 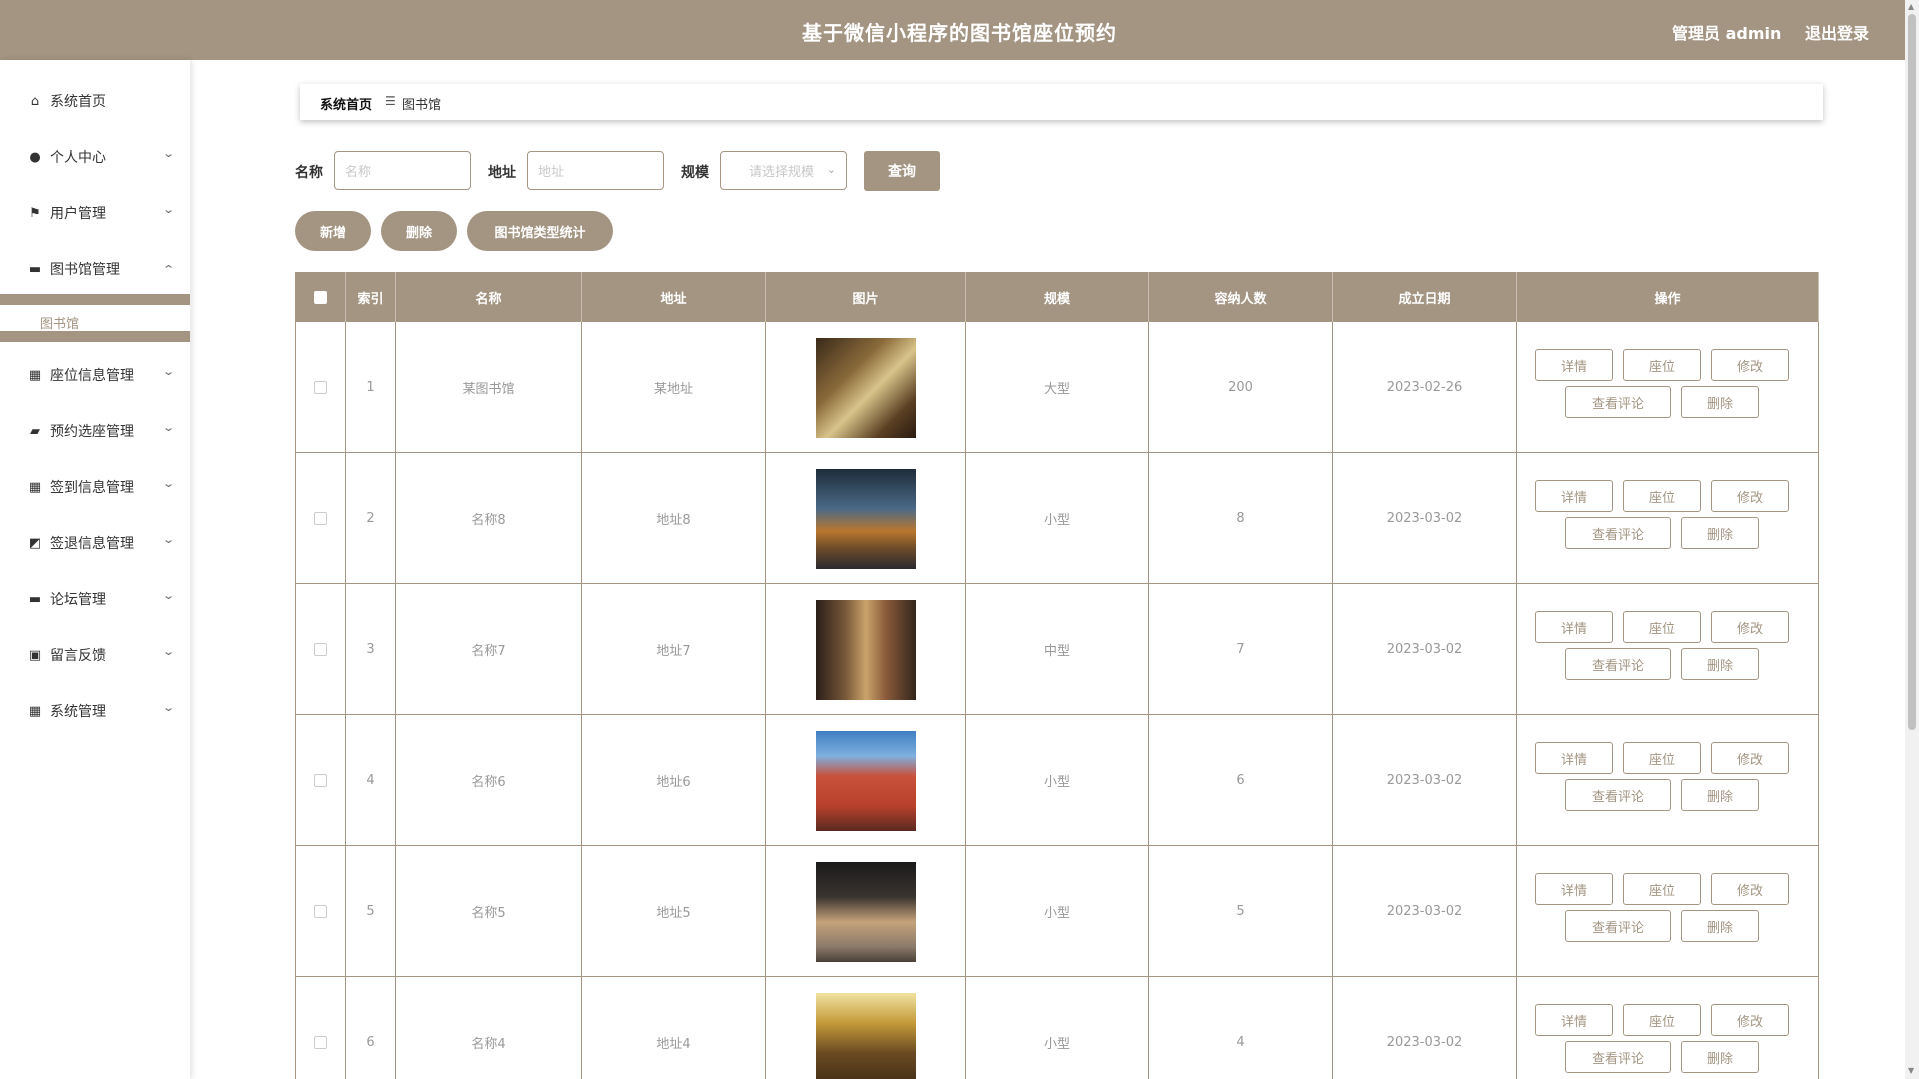 I want to click on sidebar-item-home: ⌂ 系统首页, so click(x=95, y=101).